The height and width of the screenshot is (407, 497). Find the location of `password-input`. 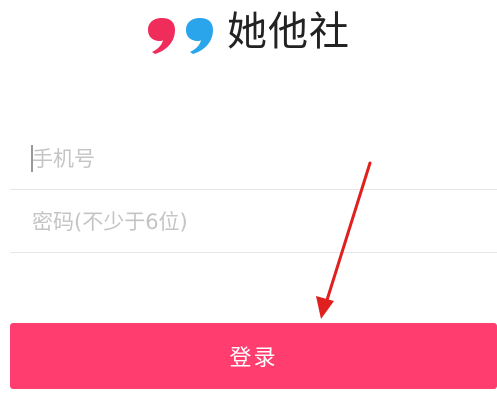

password-input is located at coordinates (252, 221).